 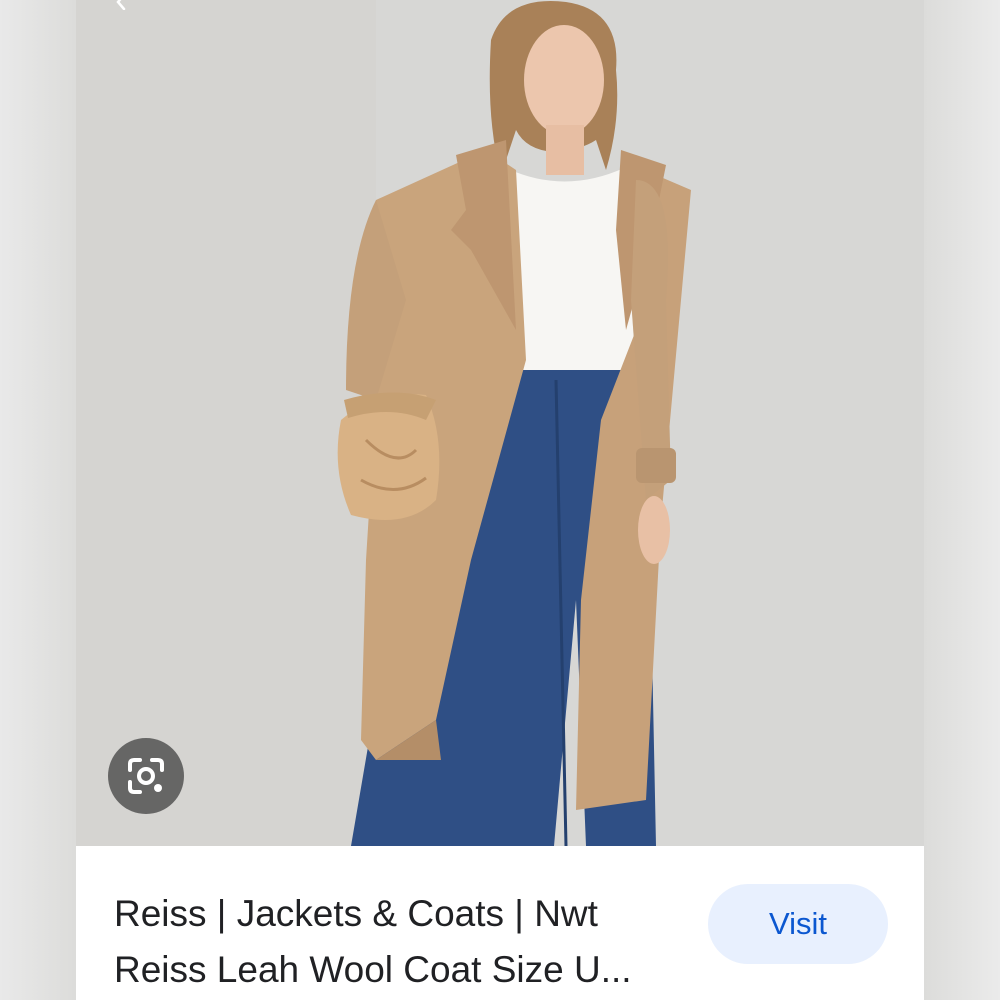 I want to click on google-lens-button, so click(x=146, y=776).